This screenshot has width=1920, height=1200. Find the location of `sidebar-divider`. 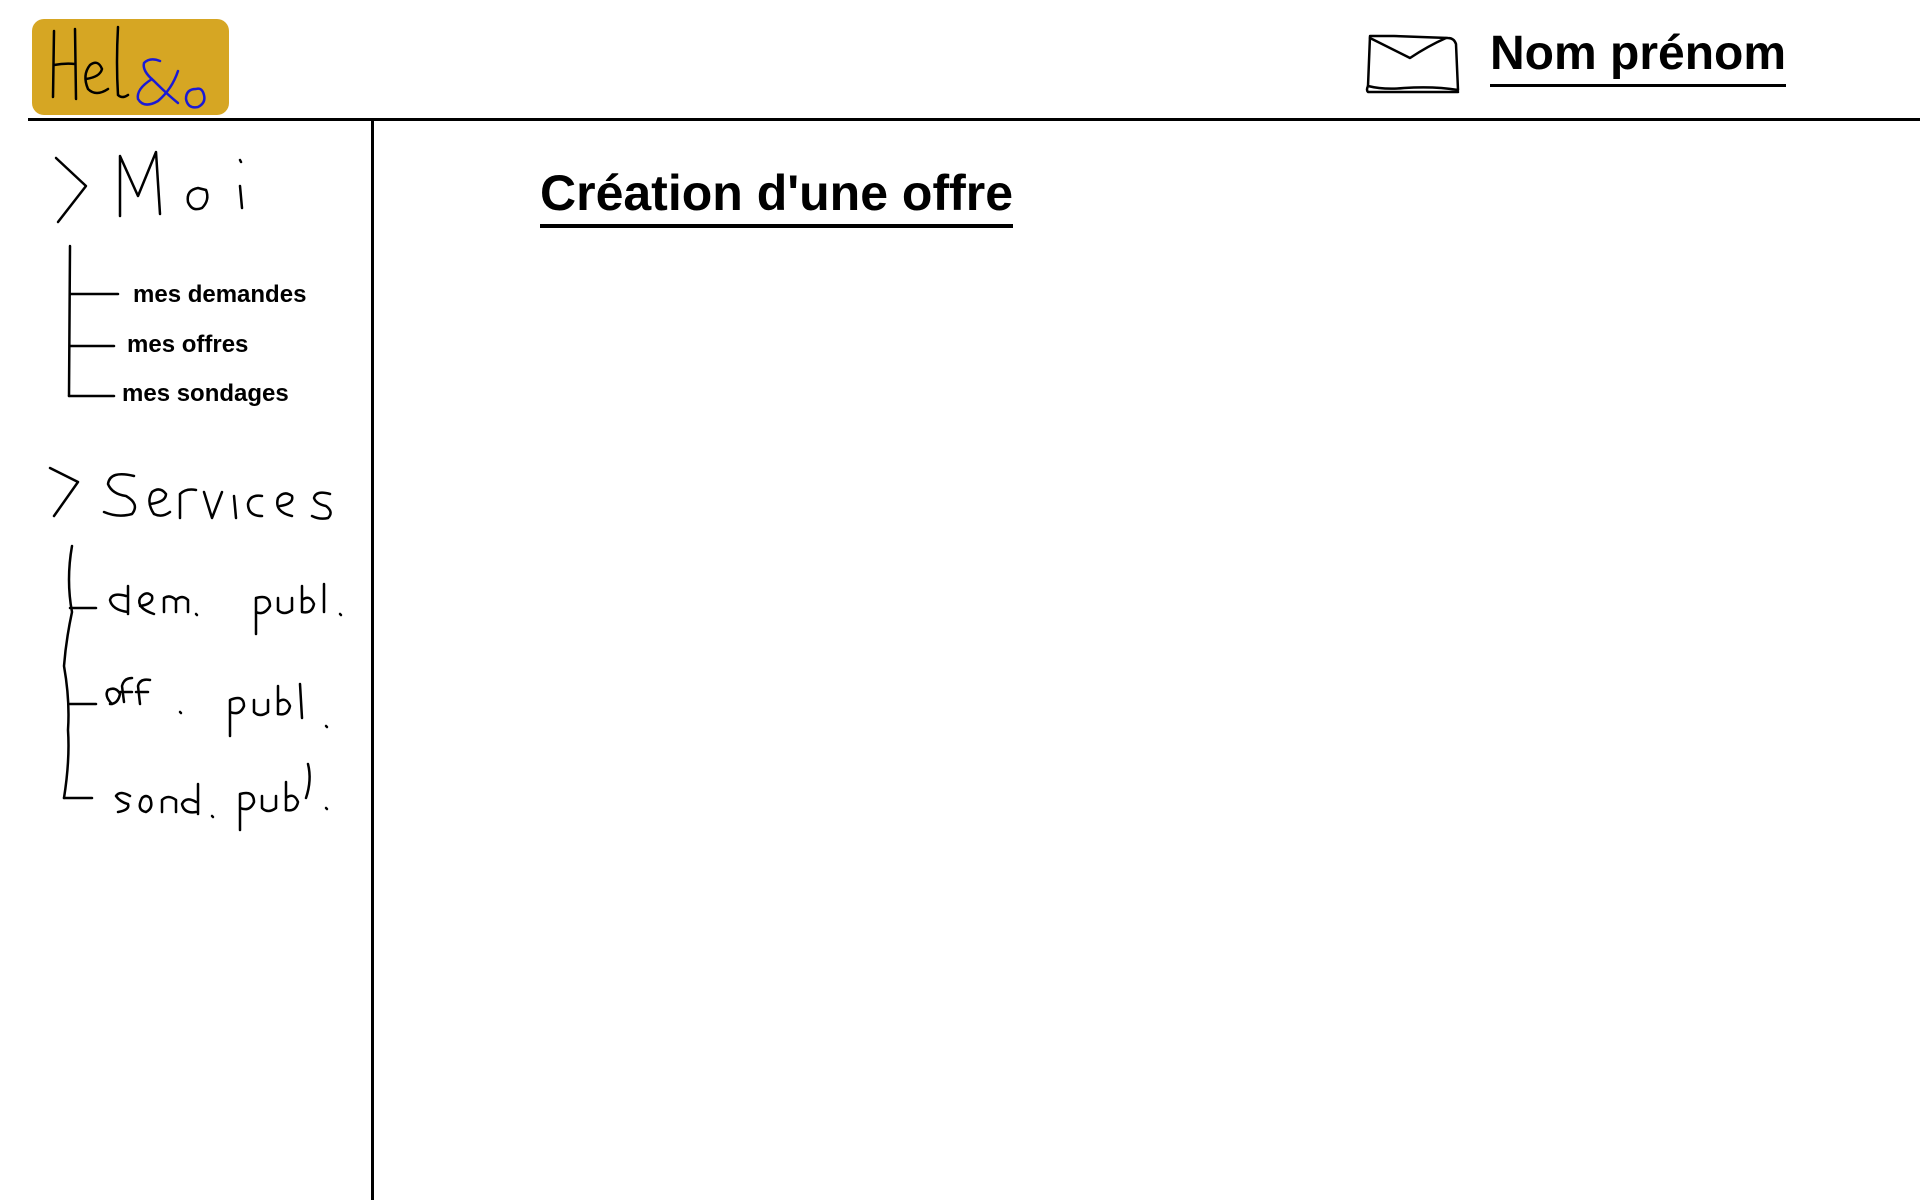

sidebar-divider is located at coordinates (372, 660).